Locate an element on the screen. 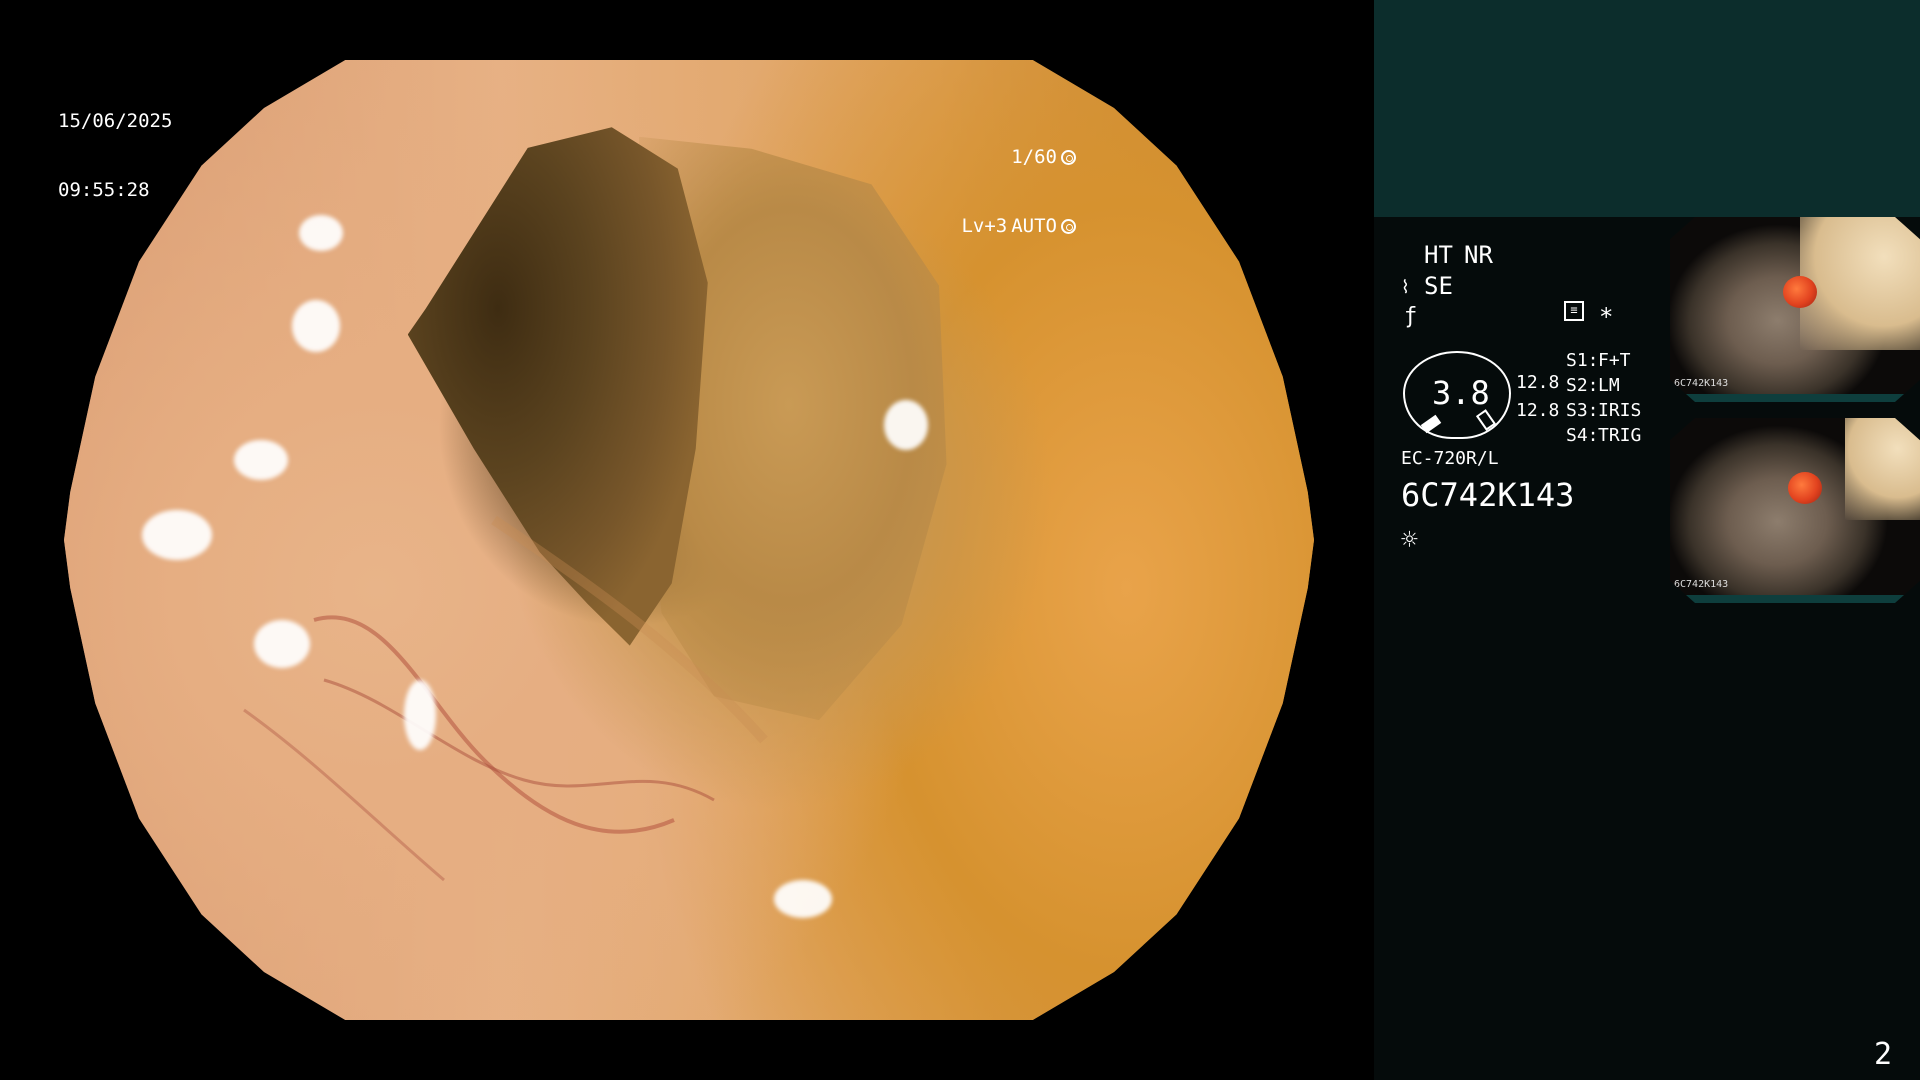 The width and height of the screenshot is (1920, 1080). asterisk-icon: * is located at coordinates (1606, 317).